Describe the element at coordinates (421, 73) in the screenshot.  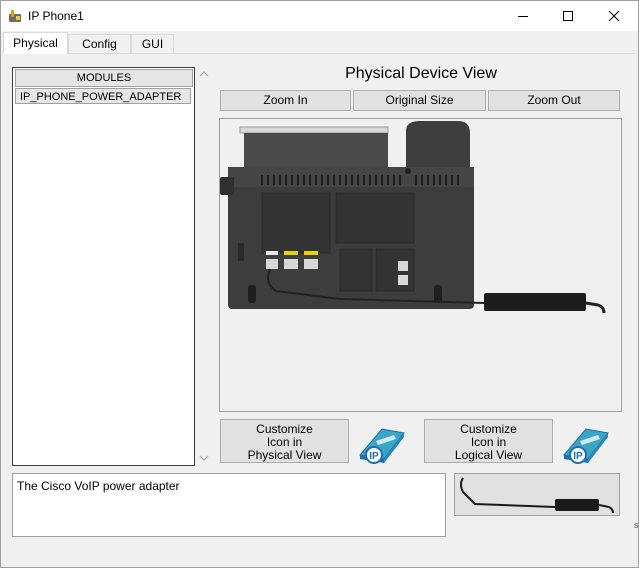
I see `physical-device-view-title: Physical Device View` at that location.